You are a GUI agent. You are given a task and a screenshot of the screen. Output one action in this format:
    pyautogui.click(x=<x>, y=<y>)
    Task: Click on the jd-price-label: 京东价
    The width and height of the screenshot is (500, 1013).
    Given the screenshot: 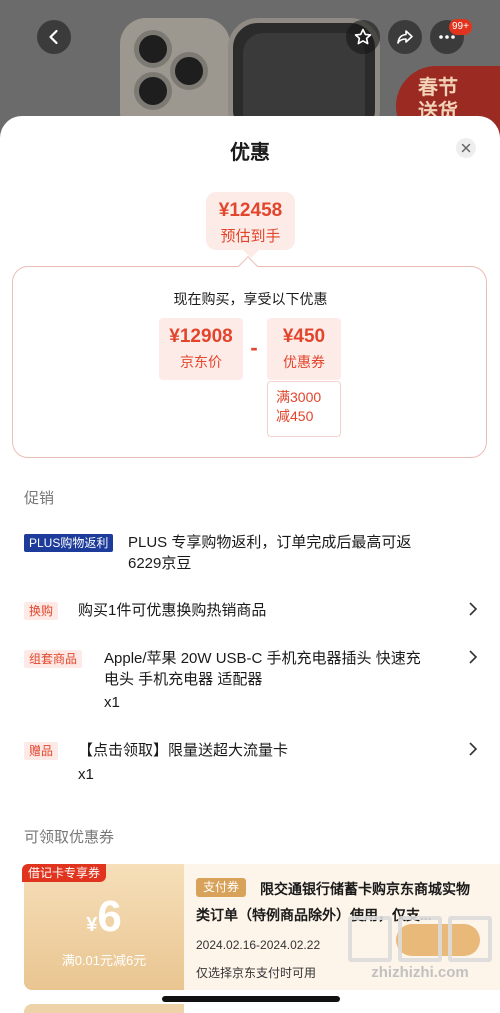 What is the action you would take?
    pyautogui.click(x=201, y=362)
    